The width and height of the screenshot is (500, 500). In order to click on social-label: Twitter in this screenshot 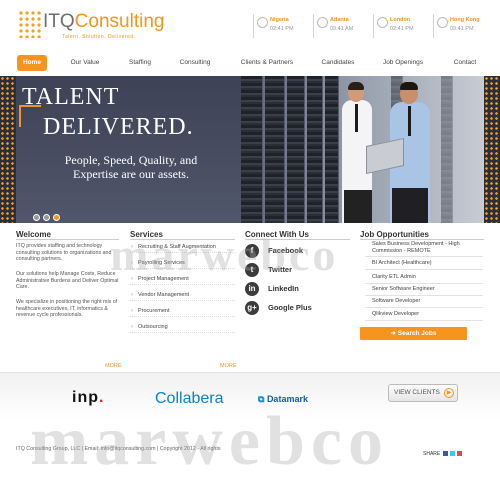, I will do `click(280, 269)`.